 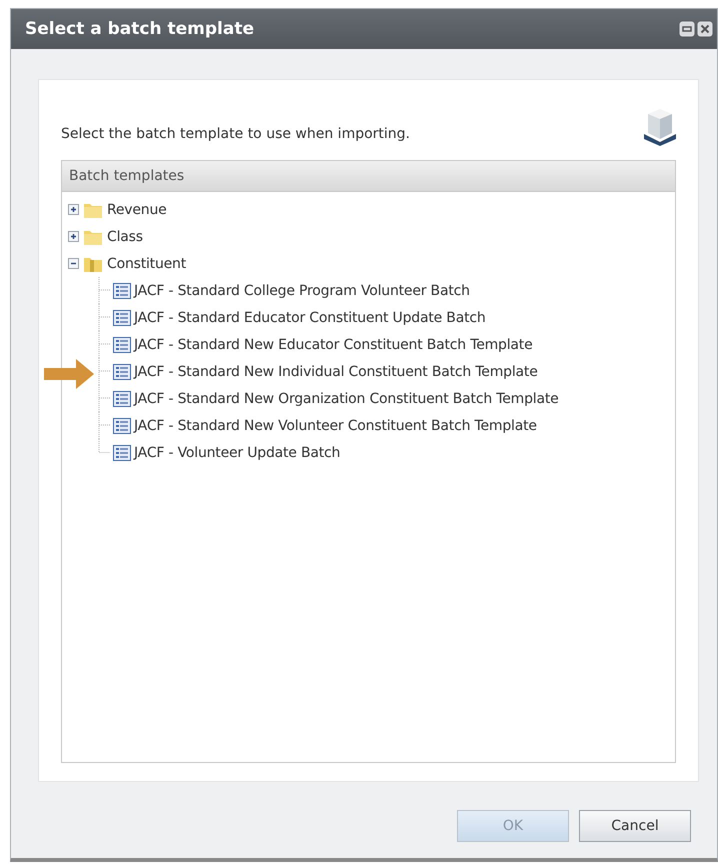 What do you see at coordinates (333, 344) in the screenshot?
I see `tree-item: JACF - Standard New Educator Constituent Batch Template` at bounding box center [333, 344].